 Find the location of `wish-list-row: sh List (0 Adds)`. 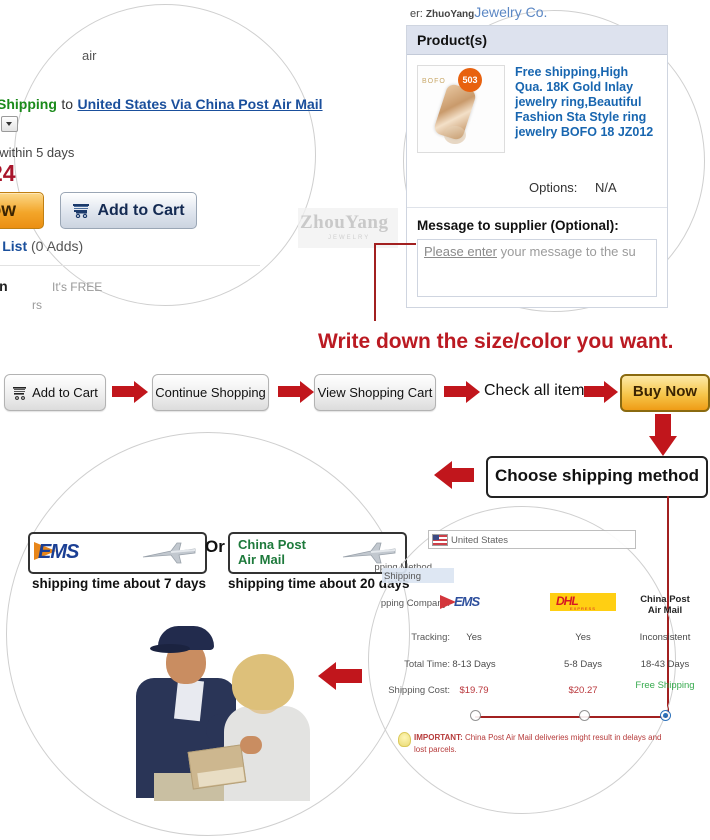

wish-list-row: sh List (0 Adds) is located at coordinates (41, 246).